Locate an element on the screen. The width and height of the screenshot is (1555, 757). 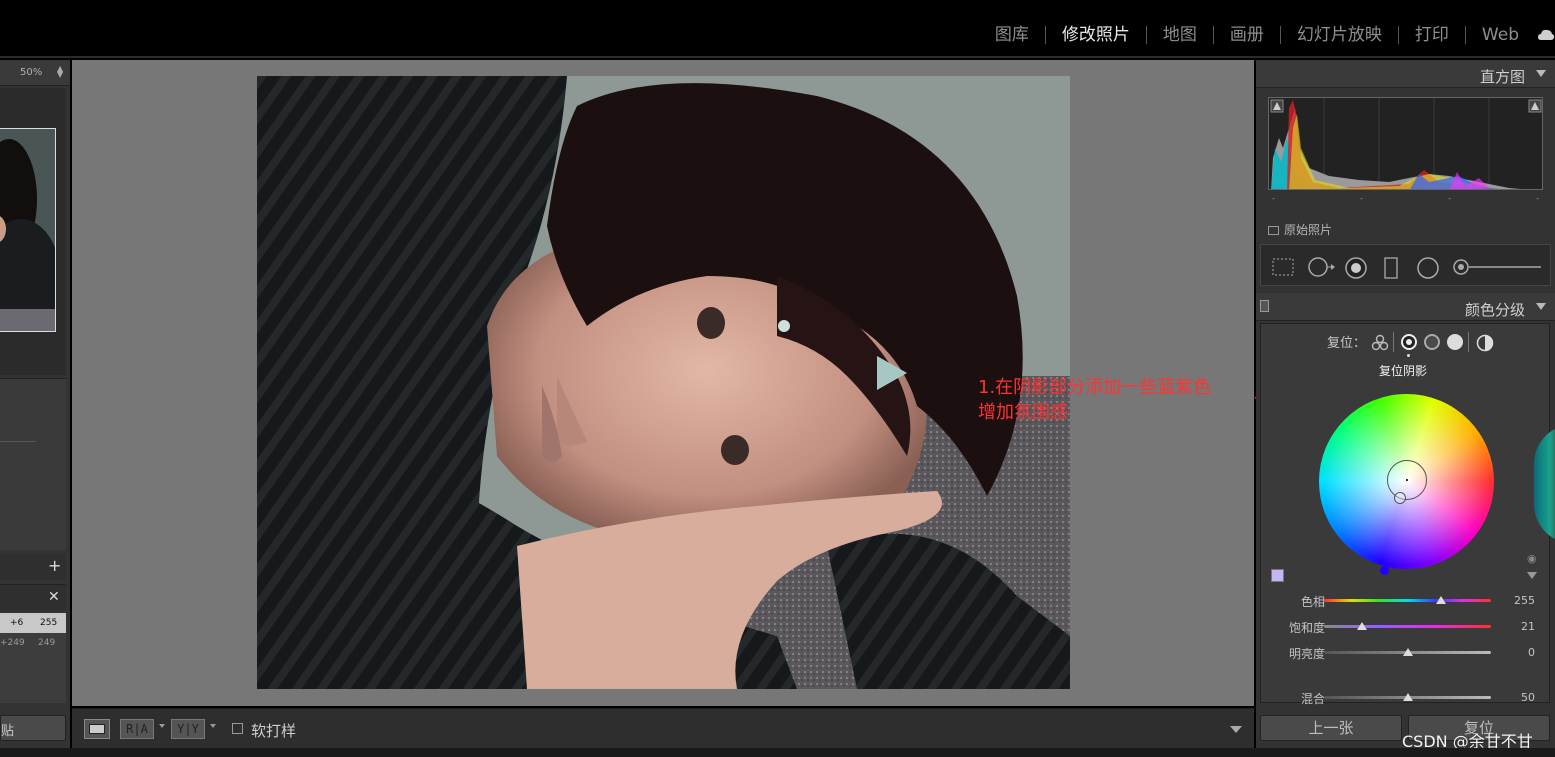
module-picker: 图库 修改照片 地图 画册 幻灯片放映 打印 Web is located at coordinates (1267, 35).